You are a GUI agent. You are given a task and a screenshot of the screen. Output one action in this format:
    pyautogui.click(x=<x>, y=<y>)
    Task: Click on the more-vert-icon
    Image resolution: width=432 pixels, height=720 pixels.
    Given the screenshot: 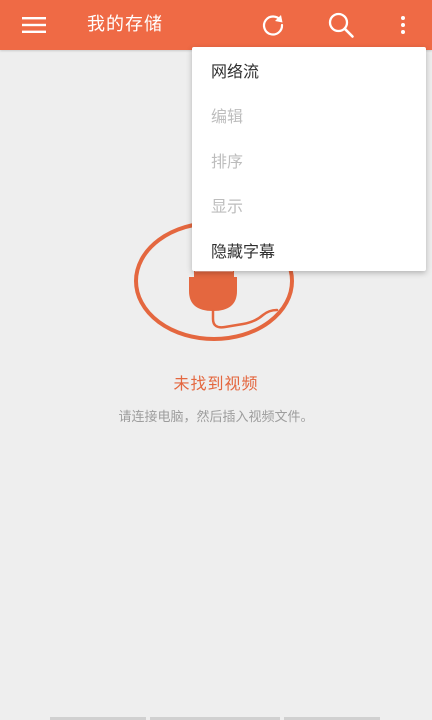 What is the action you would take?
    pyautogui.click(x=403, y=25)
    